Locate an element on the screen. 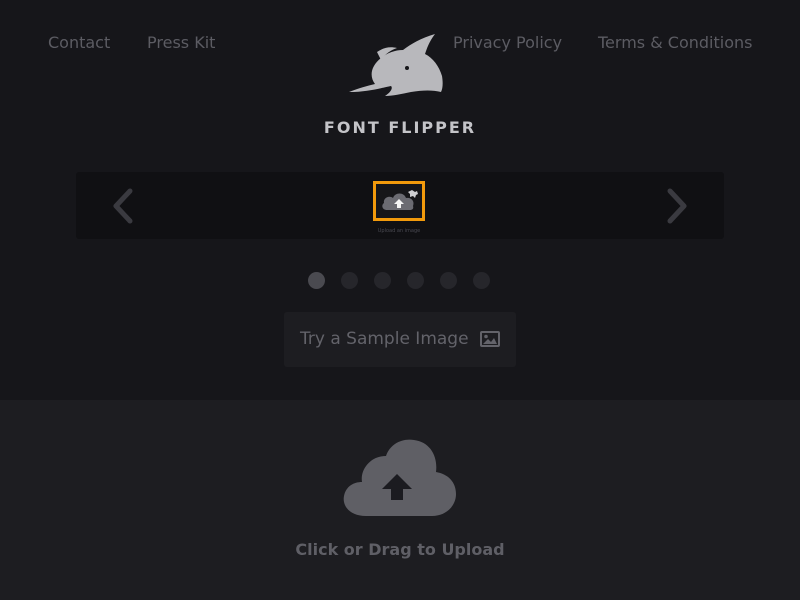 The width and height of the screenshot is (800, 600). upload-label: Click or Drag to Upload is located at coordinates (400, 549).